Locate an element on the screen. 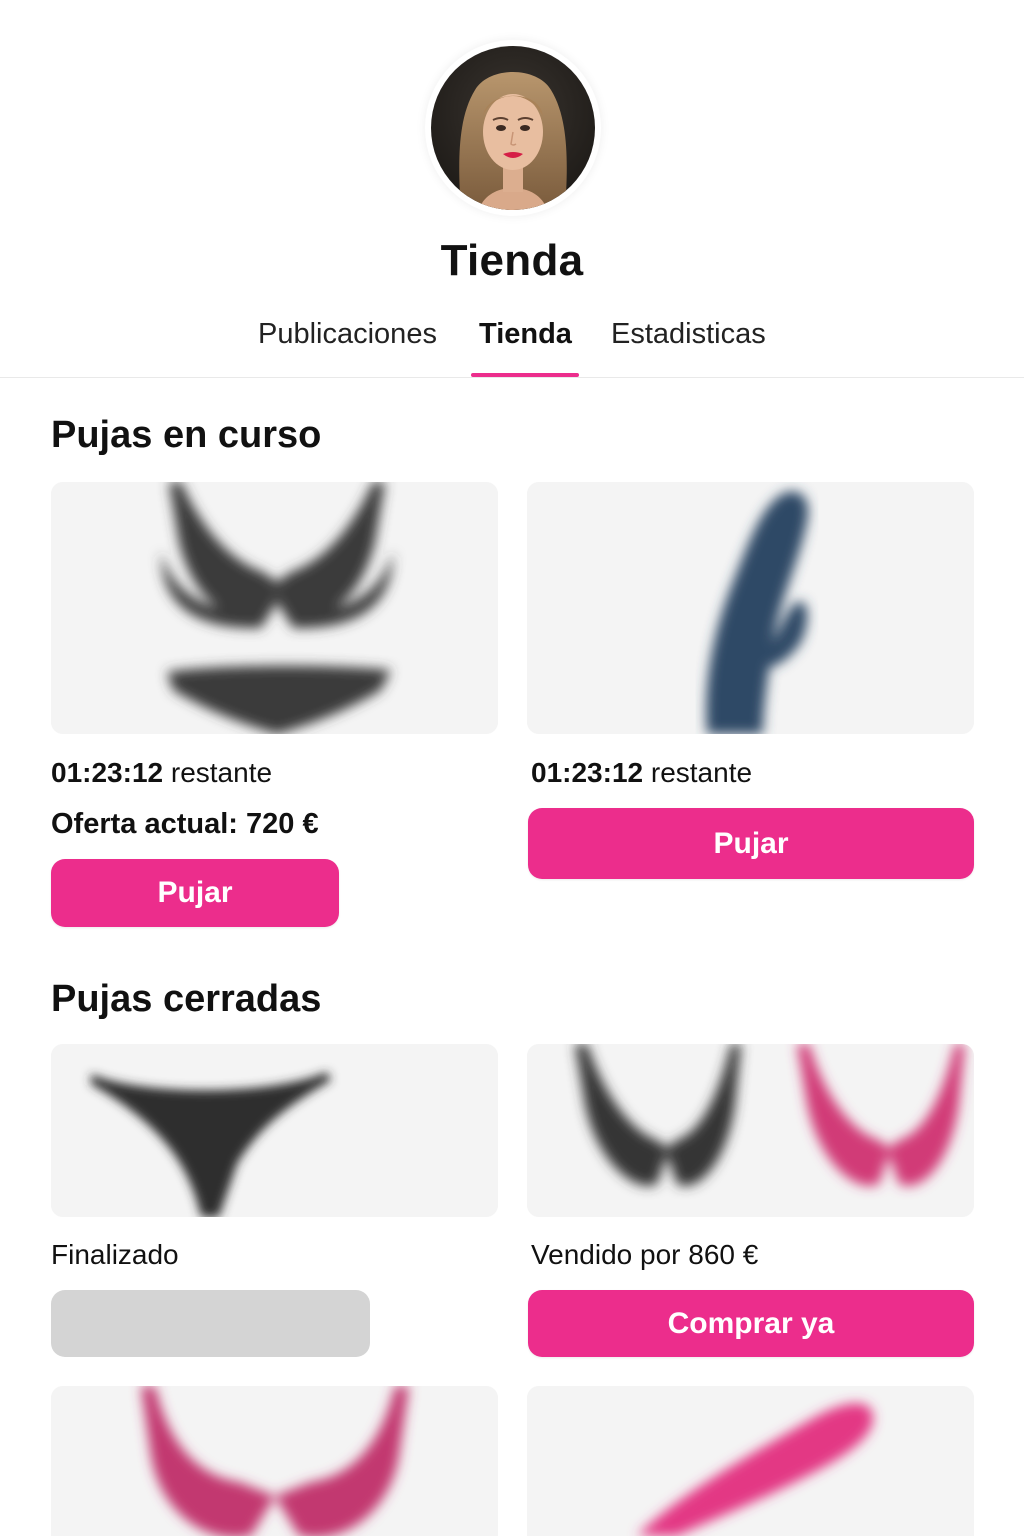  product-image-toy-blue is located at coordinates (750, 608).